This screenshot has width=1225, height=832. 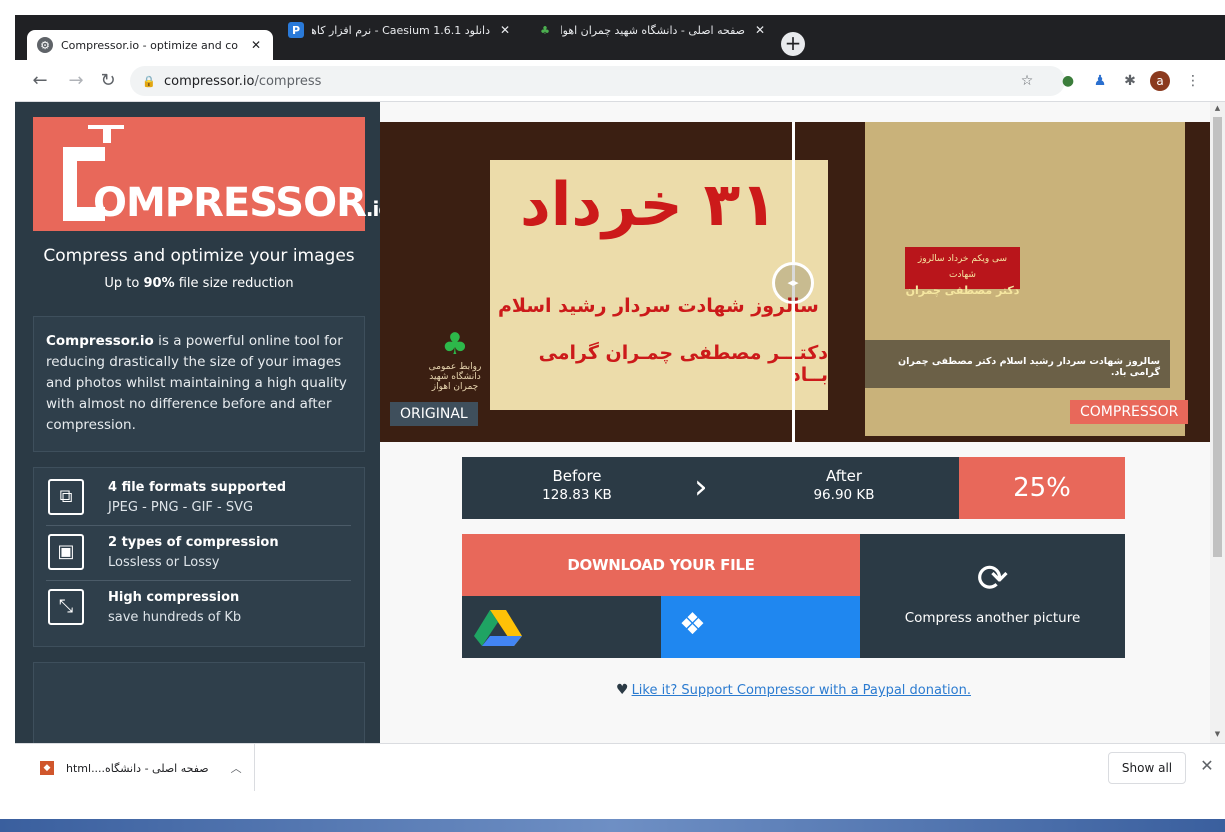 I want to click on ad-box, so click(x=199, y=702).